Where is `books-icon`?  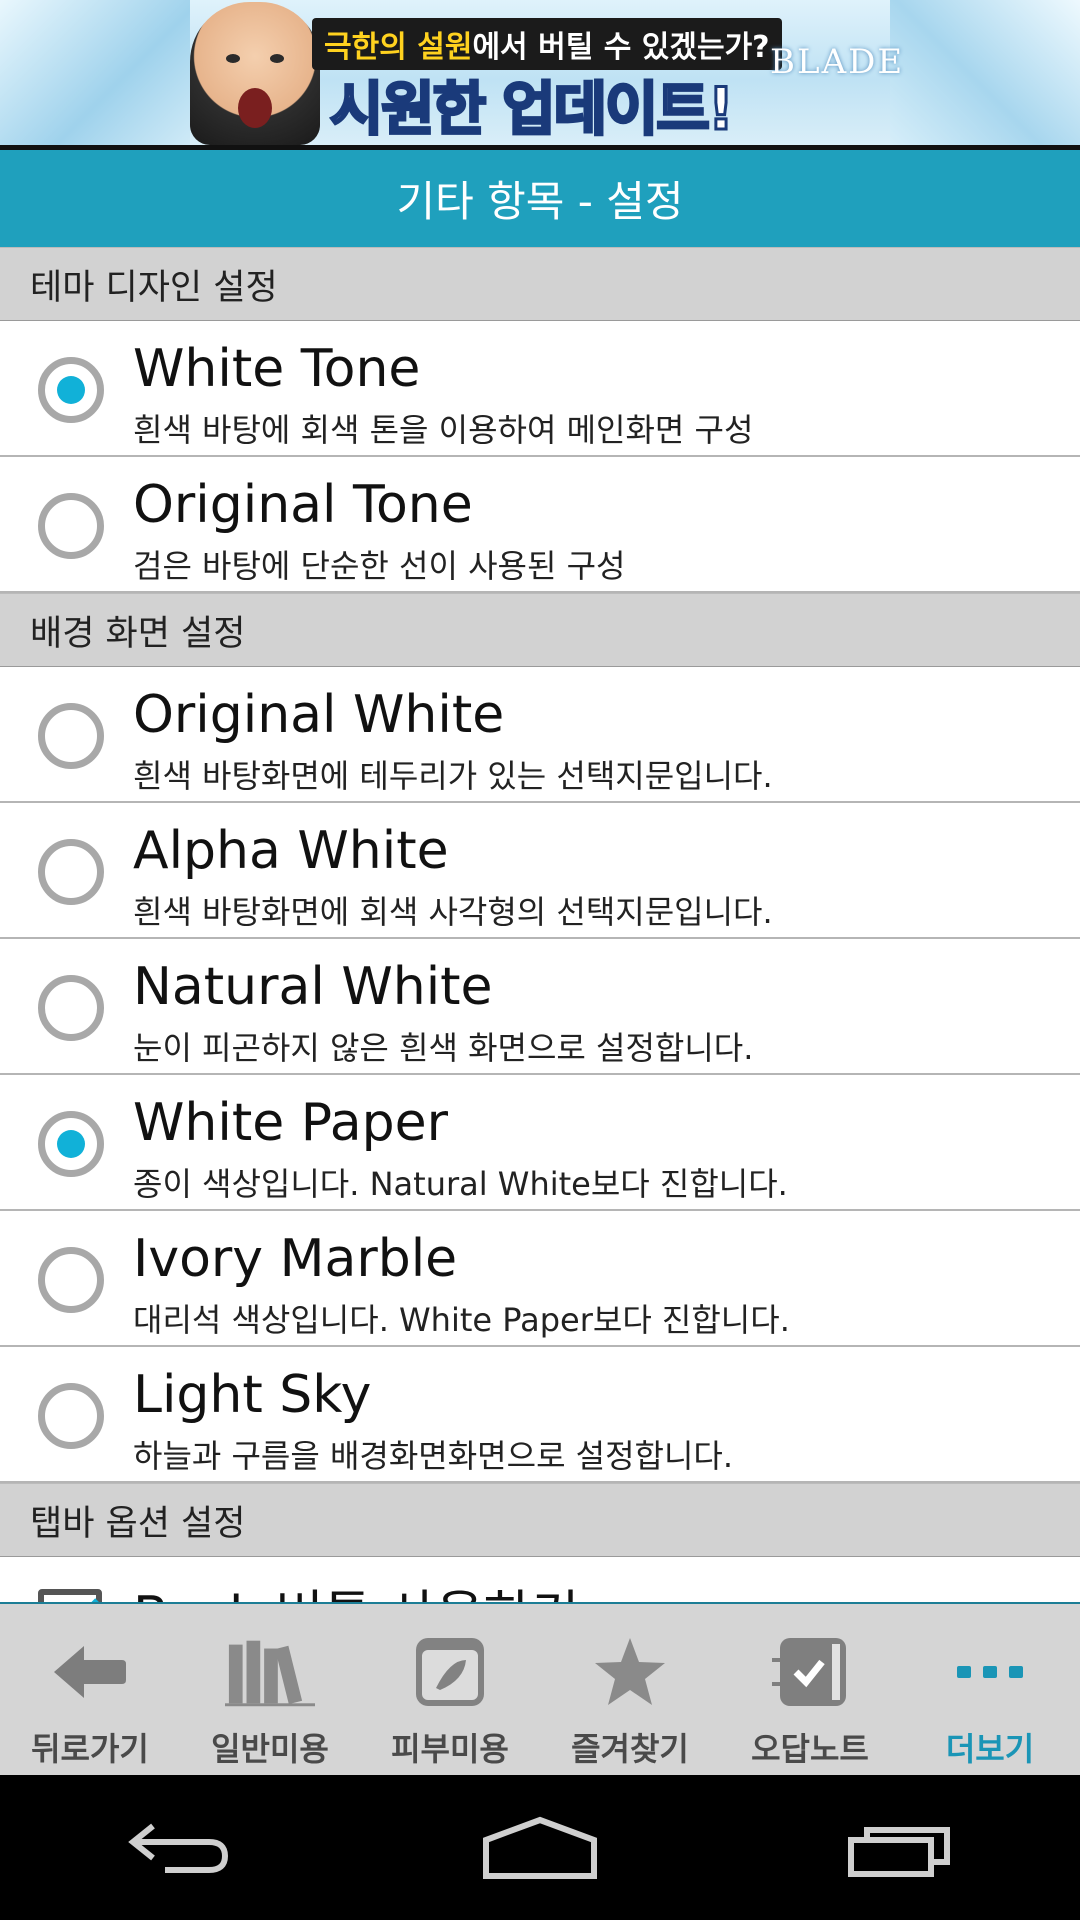 books-icon is located at coordinates (270, 1672).